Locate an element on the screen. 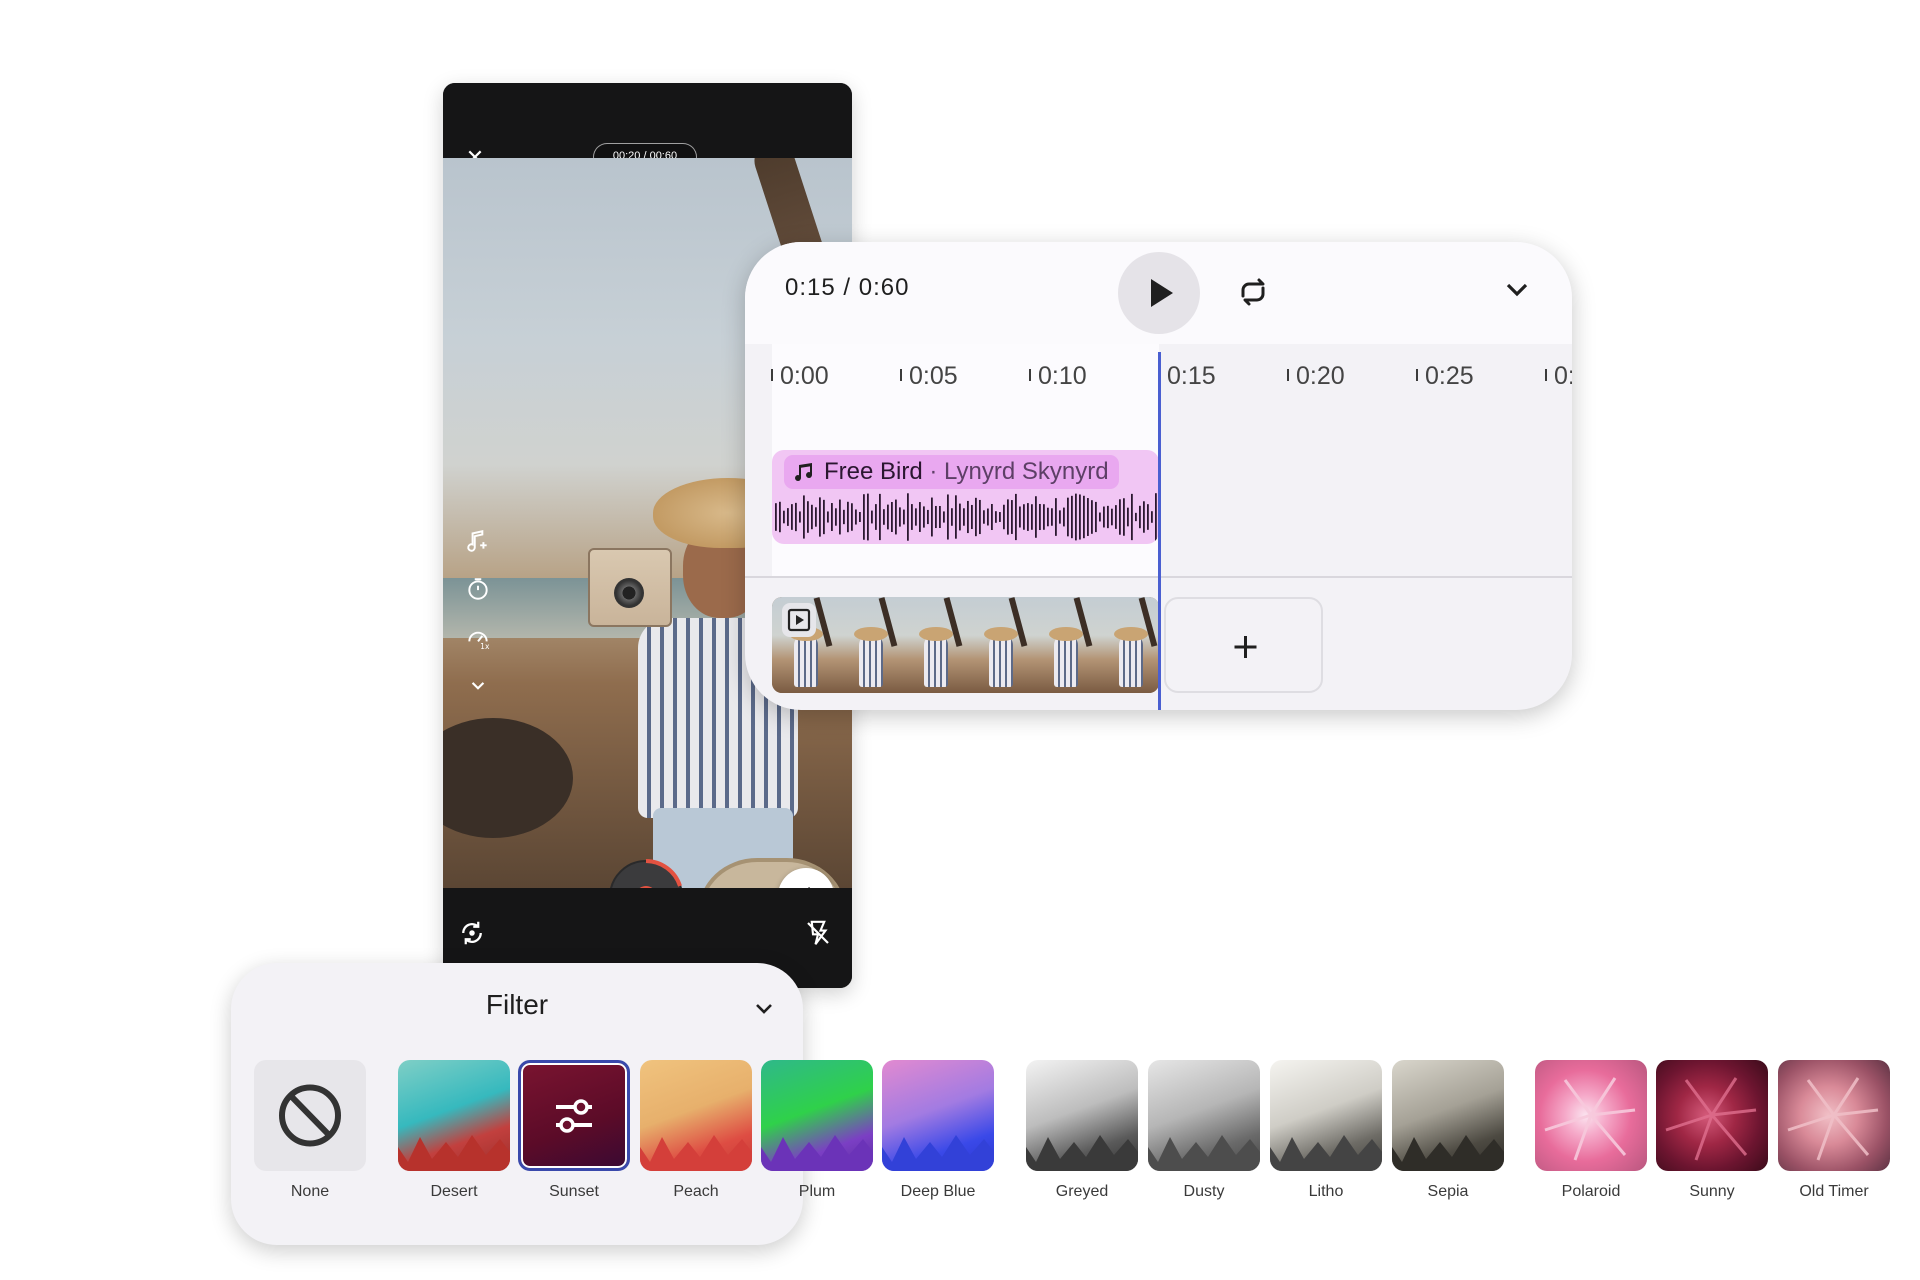 This screenshot has height=1280, width=1920. filter-desert: Desert is located at coordinates (454, 1130).